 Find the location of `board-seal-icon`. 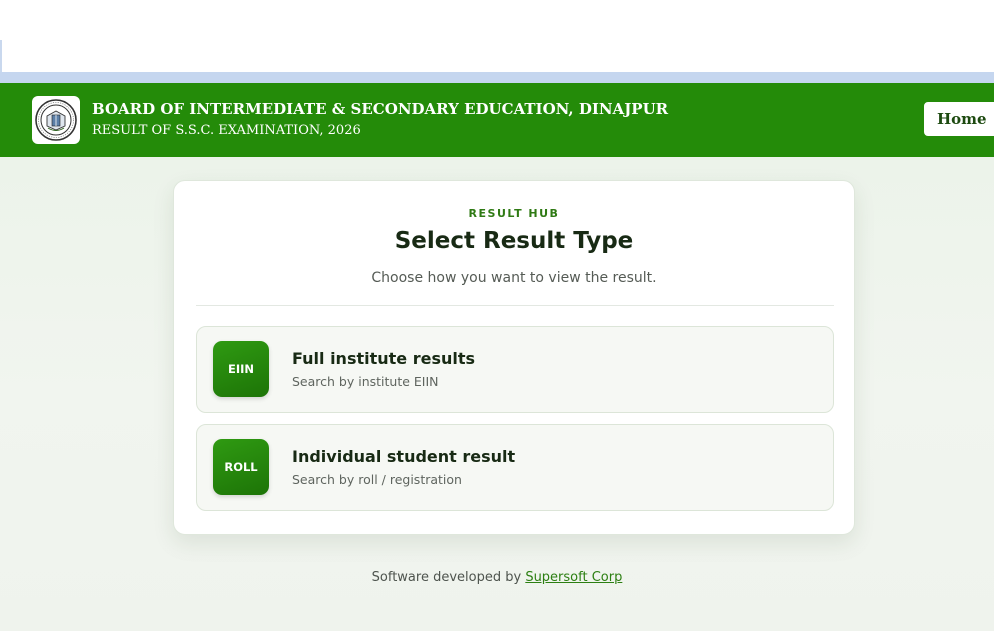

board-seal-icon is located at coordinates (56, 120).